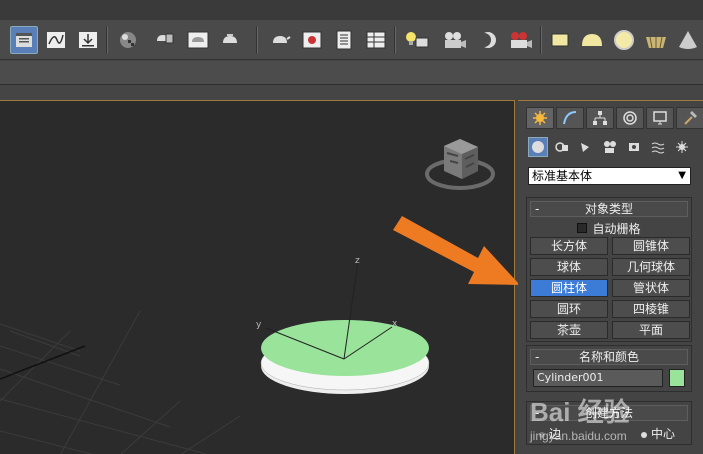 This screenshot has width=703, height=454. I want to click on systems-gear-icon, so click(682, 147).